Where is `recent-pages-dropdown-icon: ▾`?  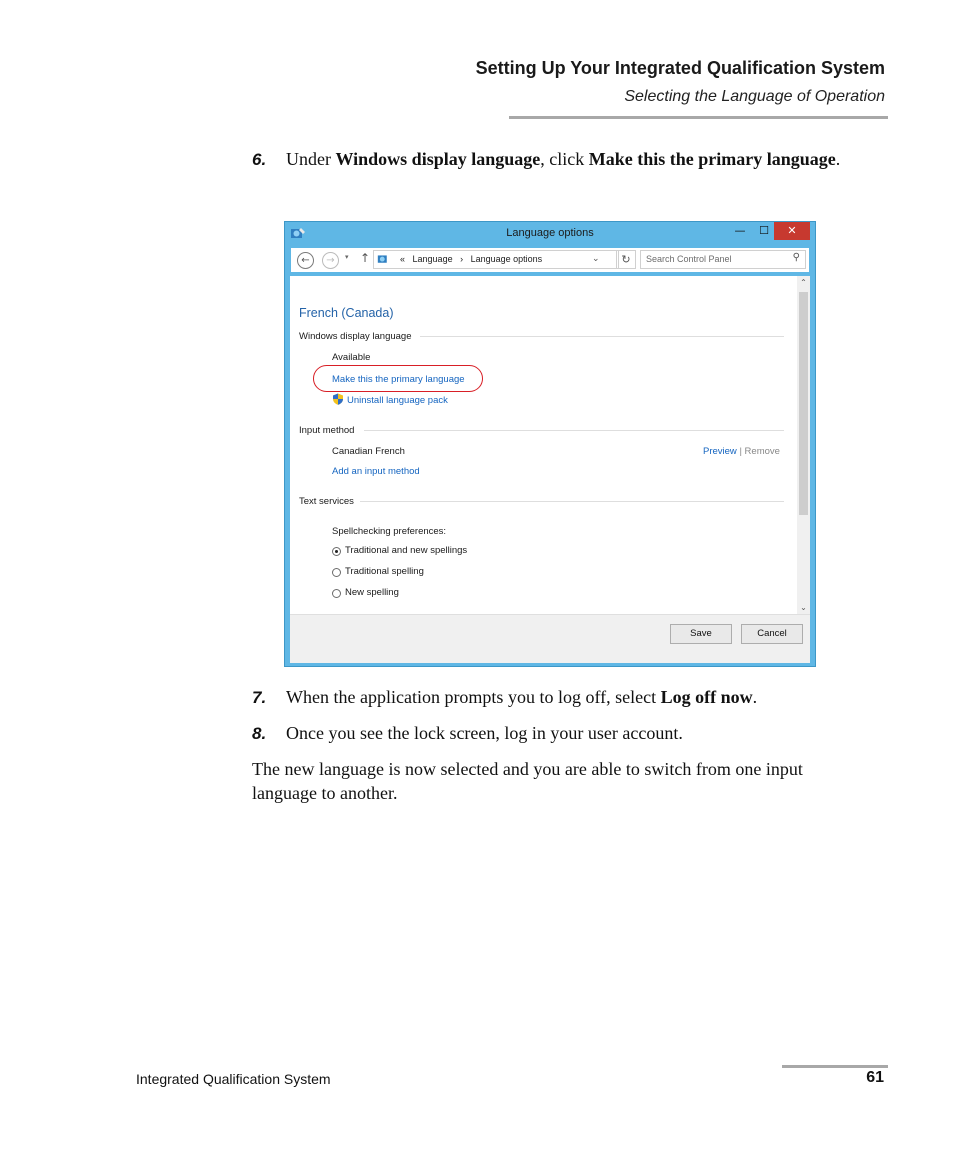
recent-pages-dropdown-icon: ▾ is located at coordinates (347, 257).